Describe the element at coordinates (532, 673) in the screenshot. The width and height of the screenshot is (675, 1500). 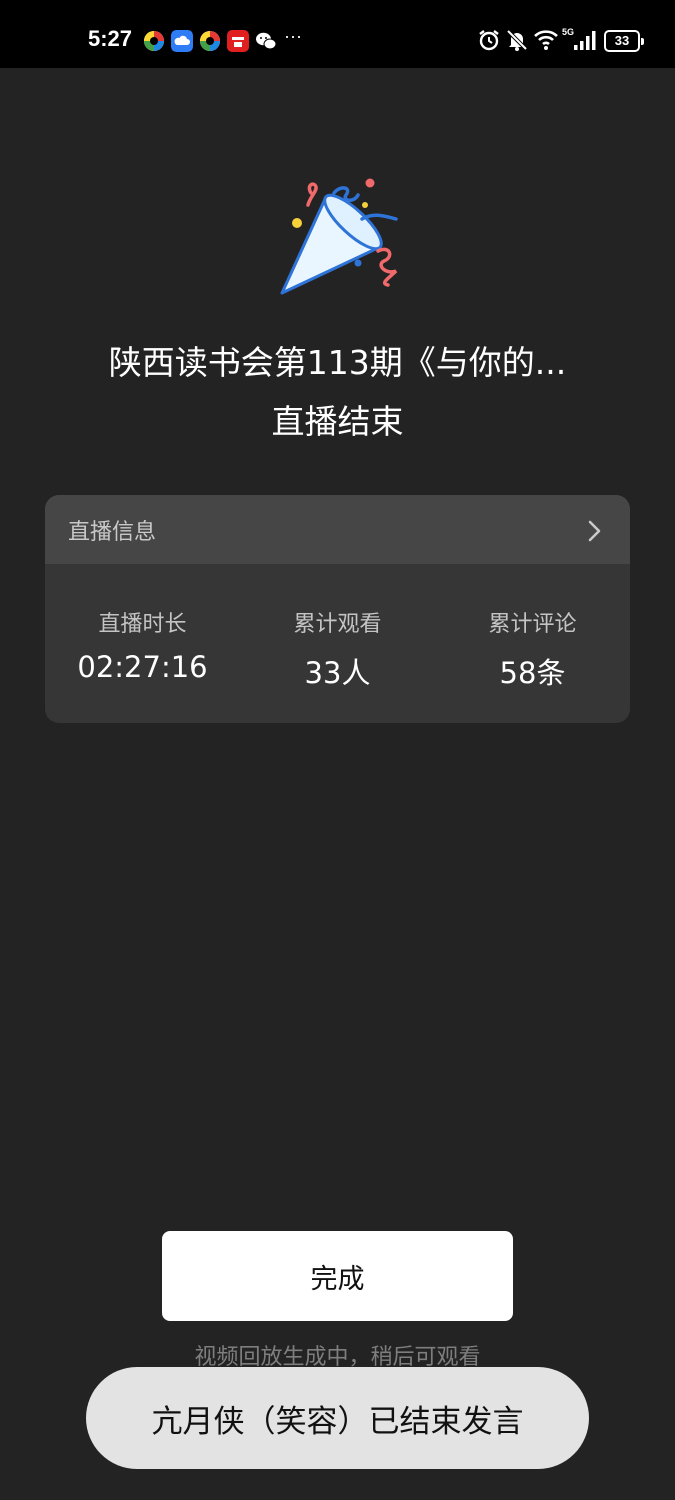
I see `stat-value: 58条` at that location.